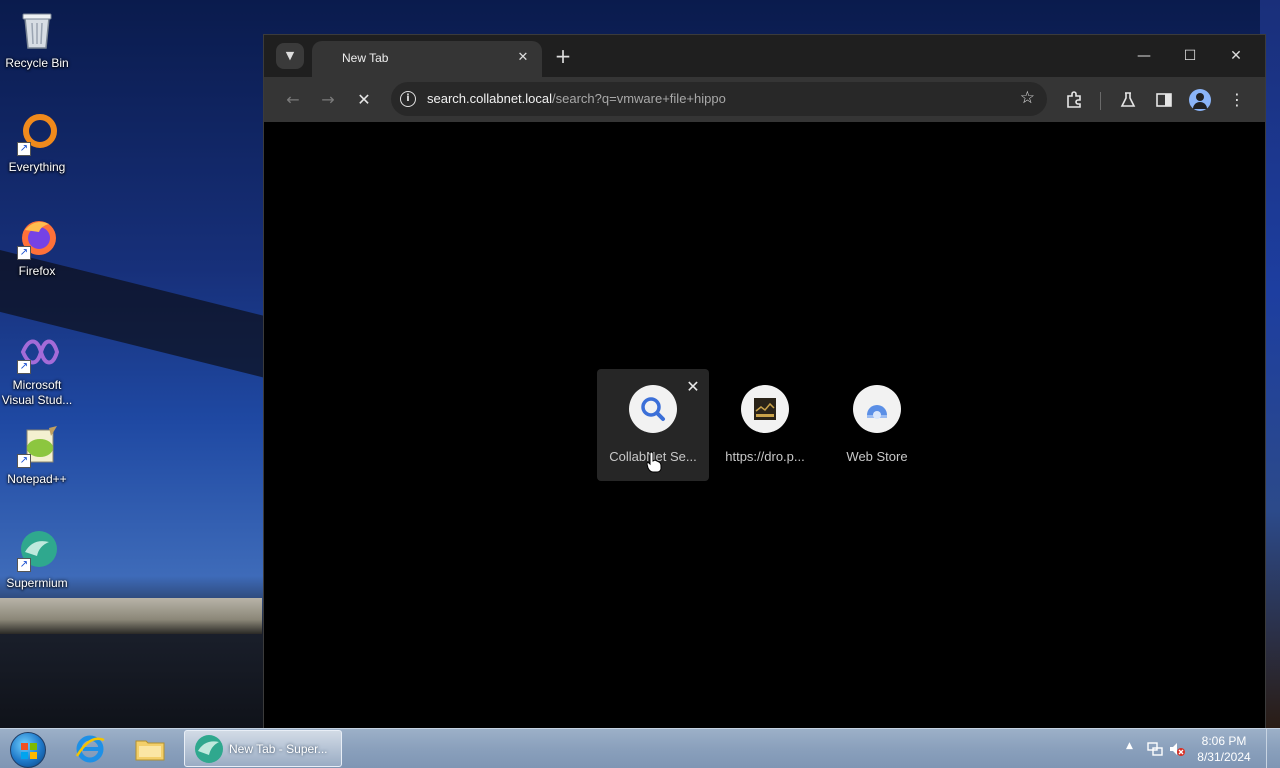  I want to click on chevron-down-icon: ▼, so click(290, 55).